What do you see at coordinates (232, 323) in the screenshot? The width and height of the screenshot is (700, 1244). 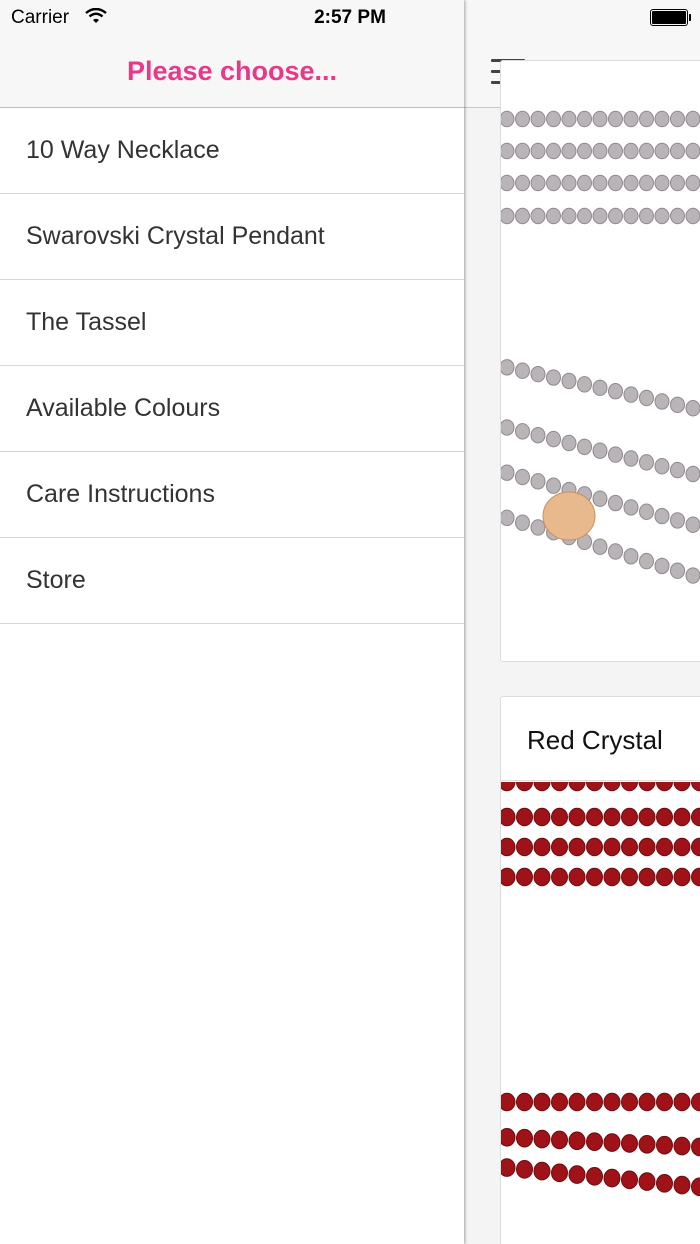 I see `menu-item-the-tassel: The Tassel` at bounding box center [232, 323].